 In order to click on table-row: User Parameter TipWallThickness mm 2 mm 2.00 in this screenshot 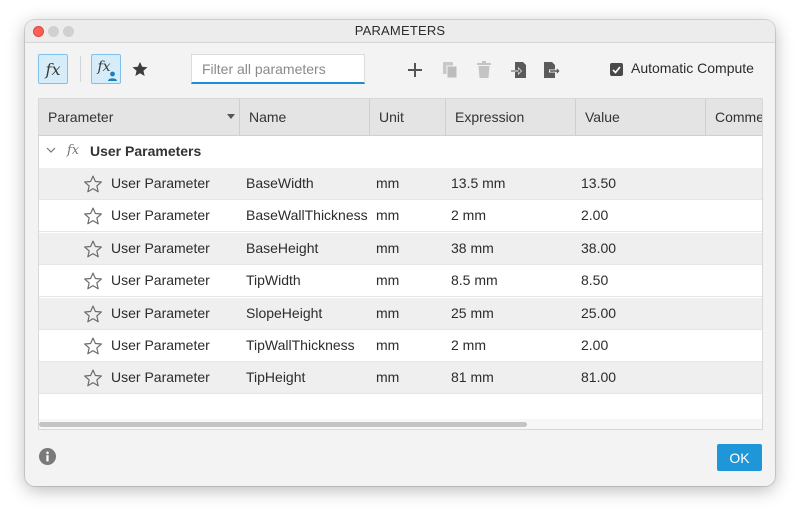, I will do `click(400, 346)`.